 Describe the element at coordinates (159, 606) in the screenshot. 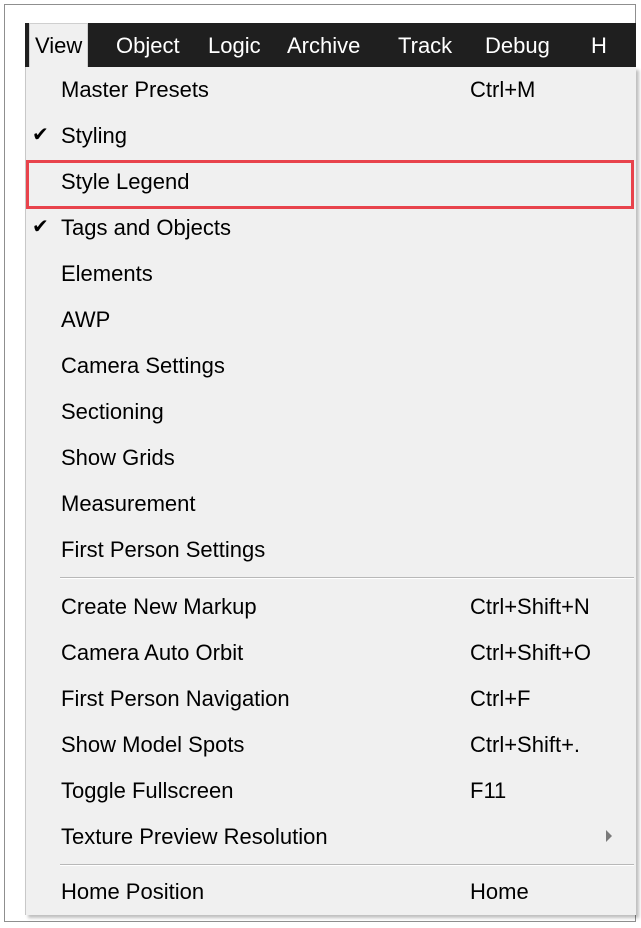

I see `menu-item-label: Create New Markup` at that location.